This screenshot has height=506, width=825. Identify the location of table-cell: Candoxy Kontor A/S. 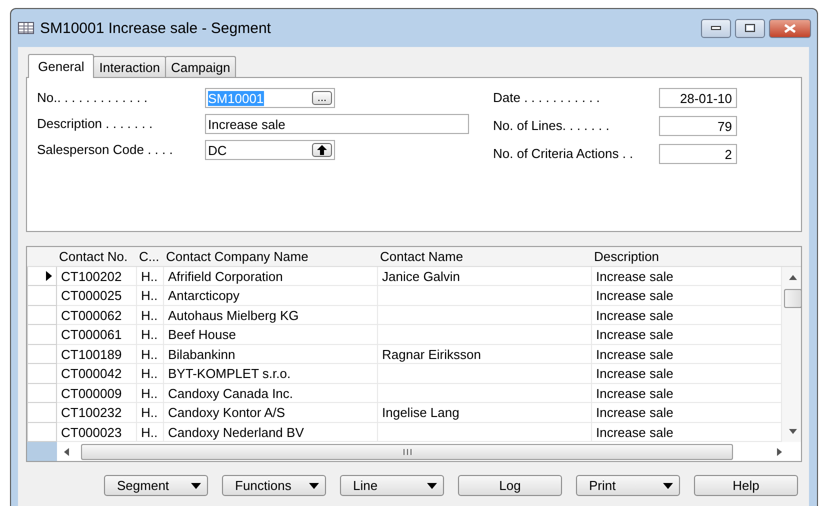
(271, 412).